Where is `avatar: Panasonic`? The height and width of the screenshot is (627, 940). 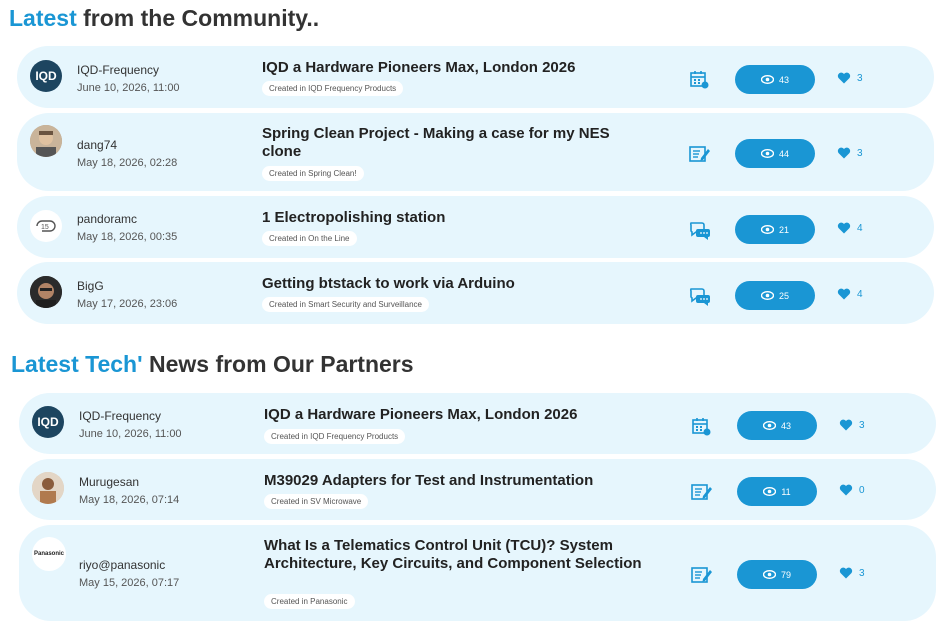
avatar: Panasonic is located at coordinates (49, 554).